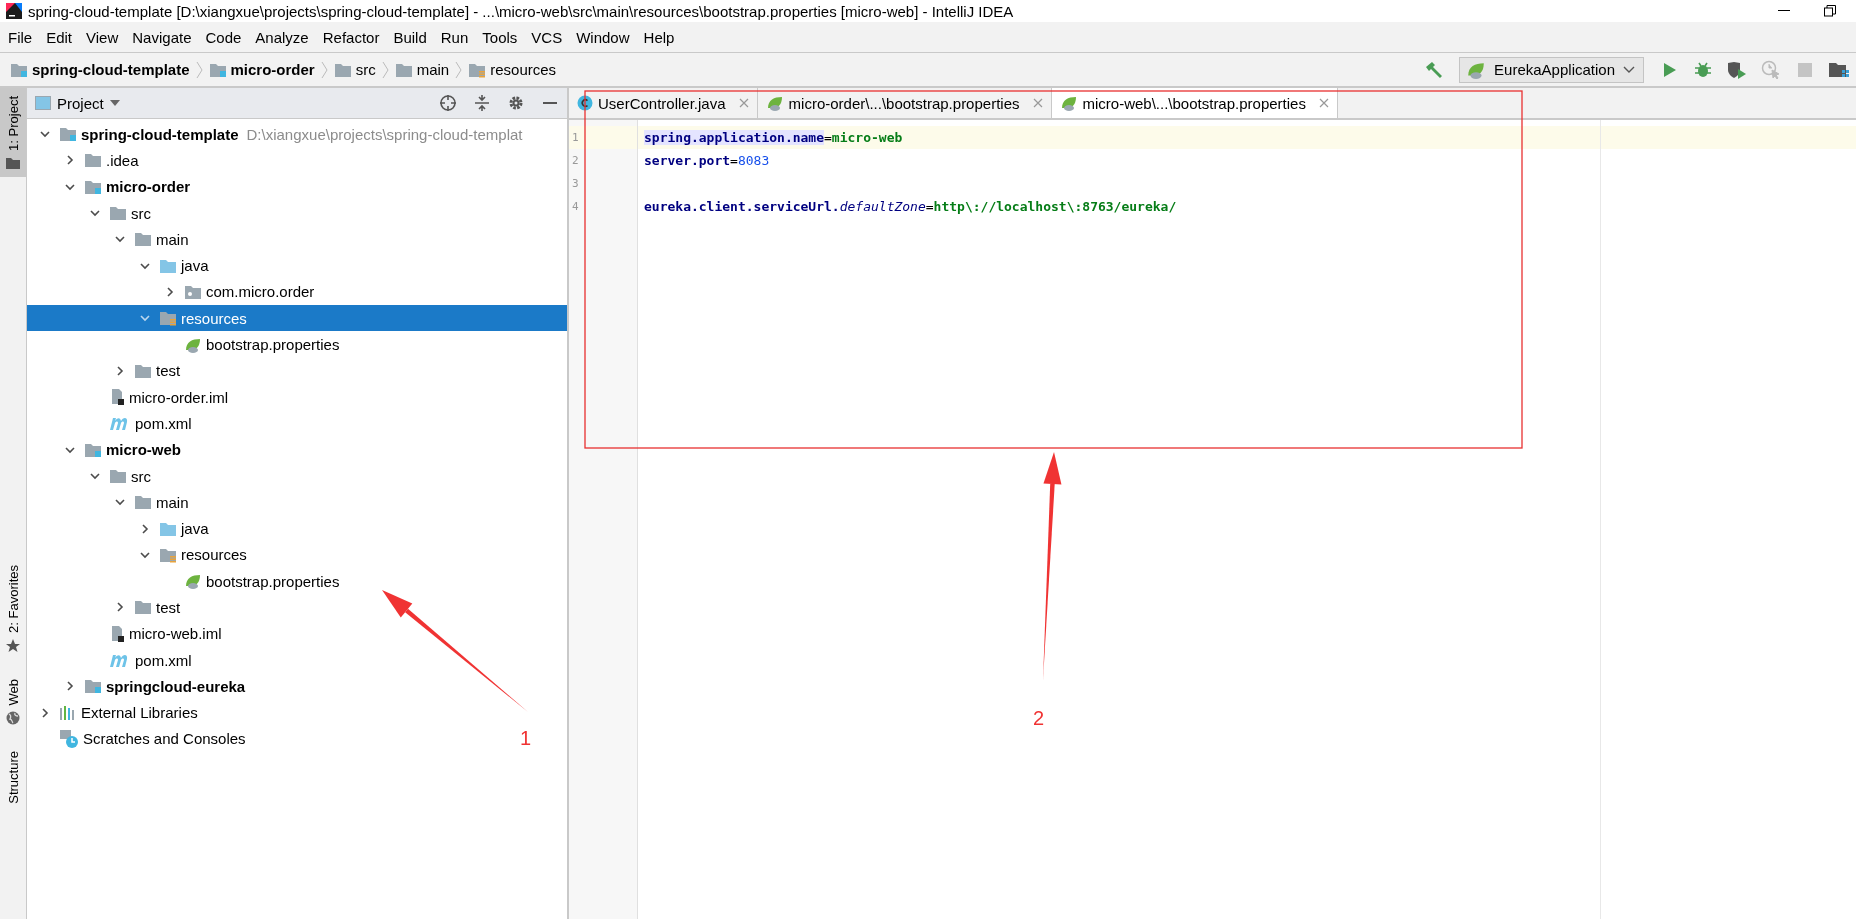 This screenshot has height=919, width=1856. What do you see at coordinates (224, 37) in the screenshot?
I see `menu-item: Code` at bounding box center [224, 37].